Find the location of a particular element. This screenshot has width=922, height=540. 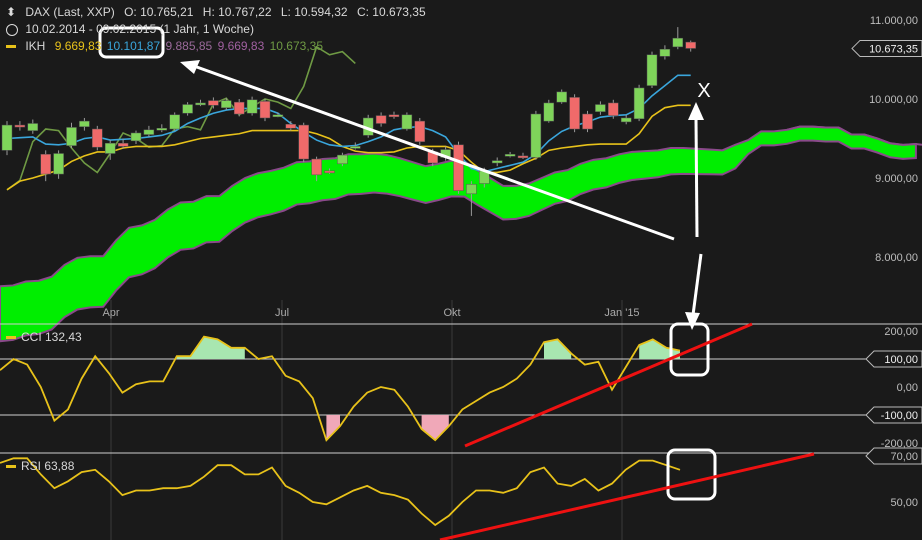

rsi-legend-swatch is located at coordinates (11, 467).